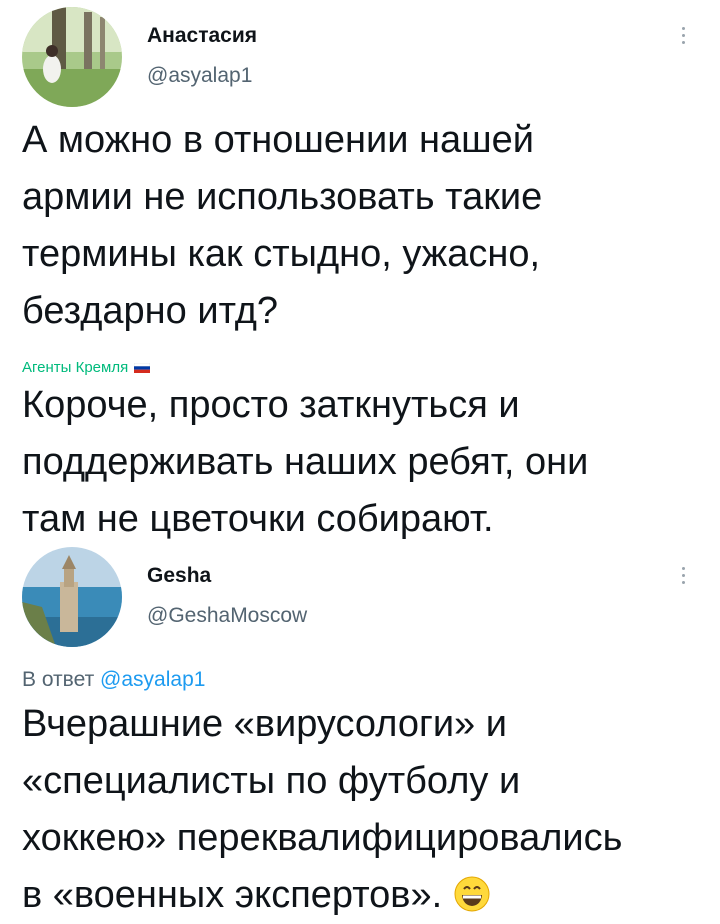 The width and height of the screenshot is (720, 924). What do you see at coordinates (199, 76) in the screenshot?
I see `user-handle: @asyalap1` at bounding box center [199, 76].